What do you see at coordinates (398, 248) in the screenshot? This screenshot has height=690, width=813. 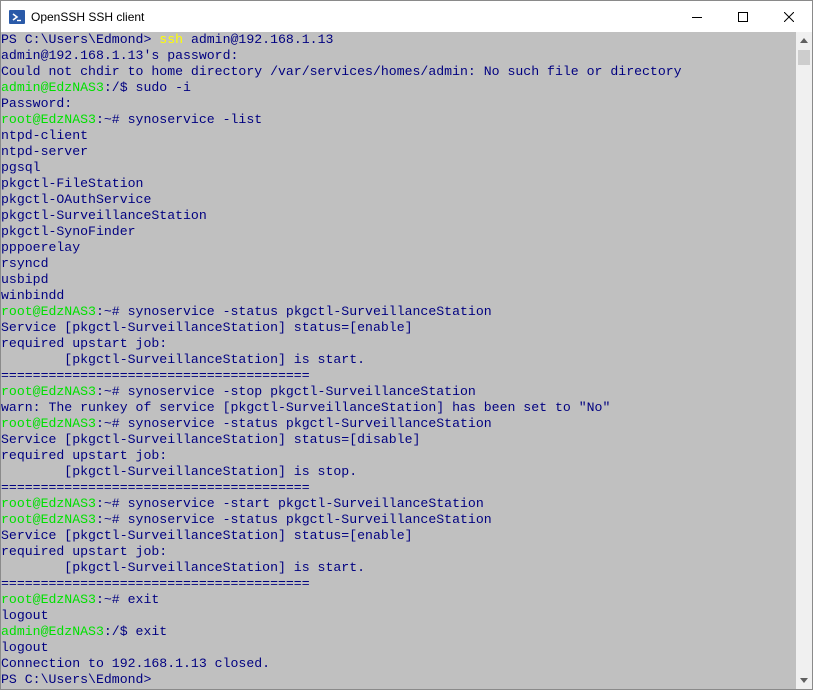 I see `terminal-line: pppoerelay` at bounding box center [398, 248].